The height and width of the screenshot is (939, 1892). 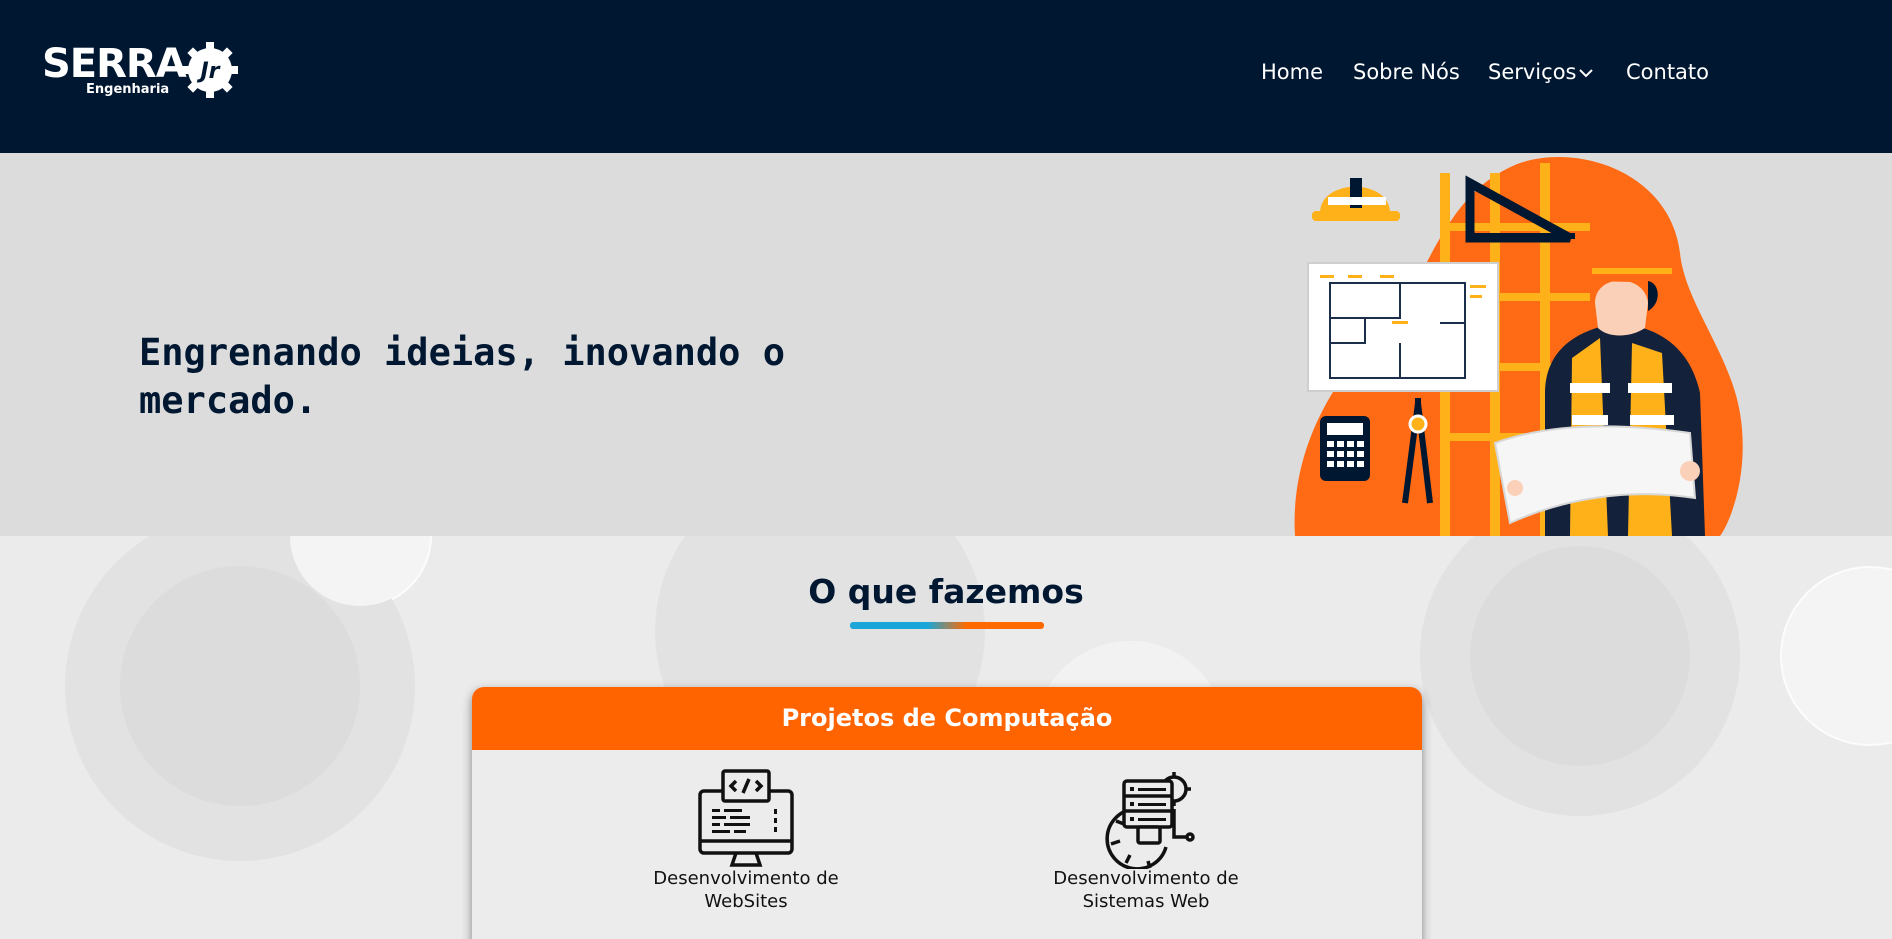 What do you see at coordinates (746, 818) in the screenshot?
I see `monitor-code-icon` at bounding box center [746, 818].